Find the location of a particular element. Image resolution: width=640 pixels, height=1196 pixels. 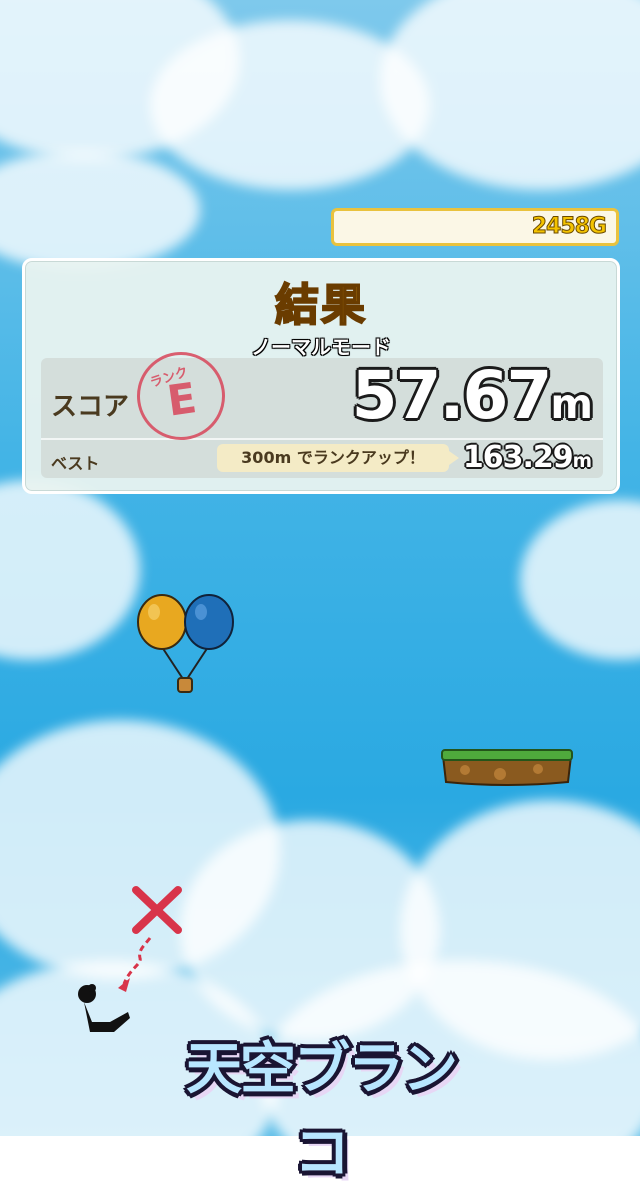

score-value: 57.67 is located at coordinates (452, 395).